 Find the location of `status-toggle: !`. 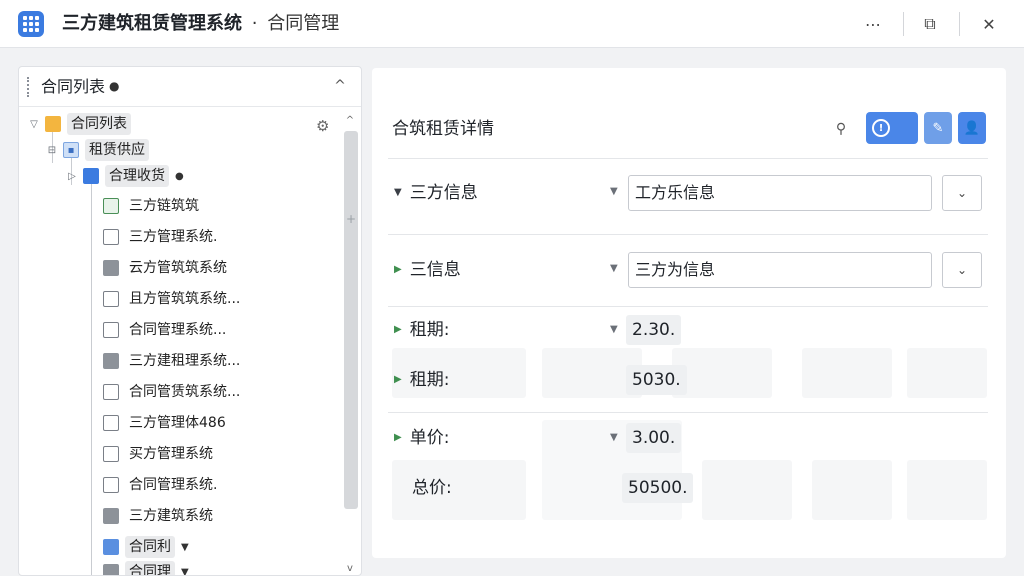

status-toggle: ! is located at coordinates (892, 128).